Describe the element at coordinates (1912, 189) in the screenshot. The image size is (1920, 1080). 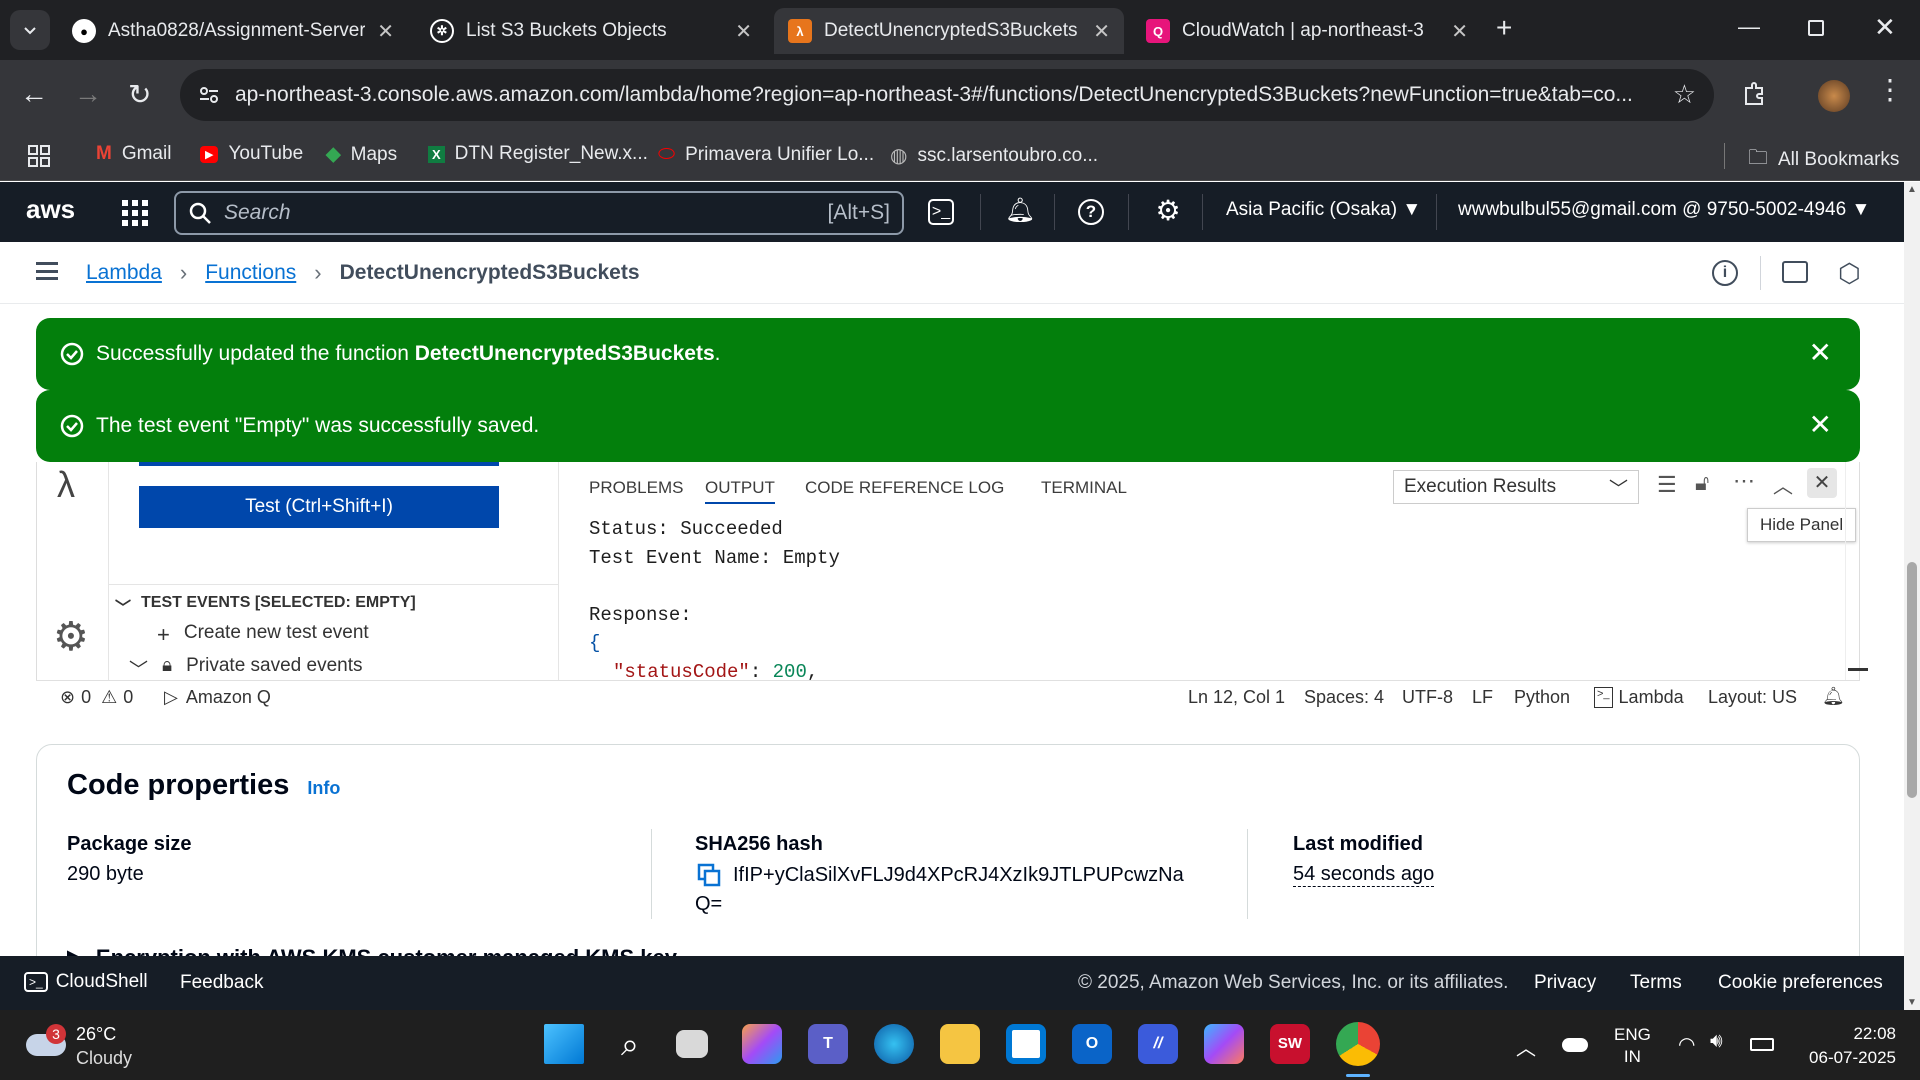
I see `scroll-up-arrow: ▲` at that location.